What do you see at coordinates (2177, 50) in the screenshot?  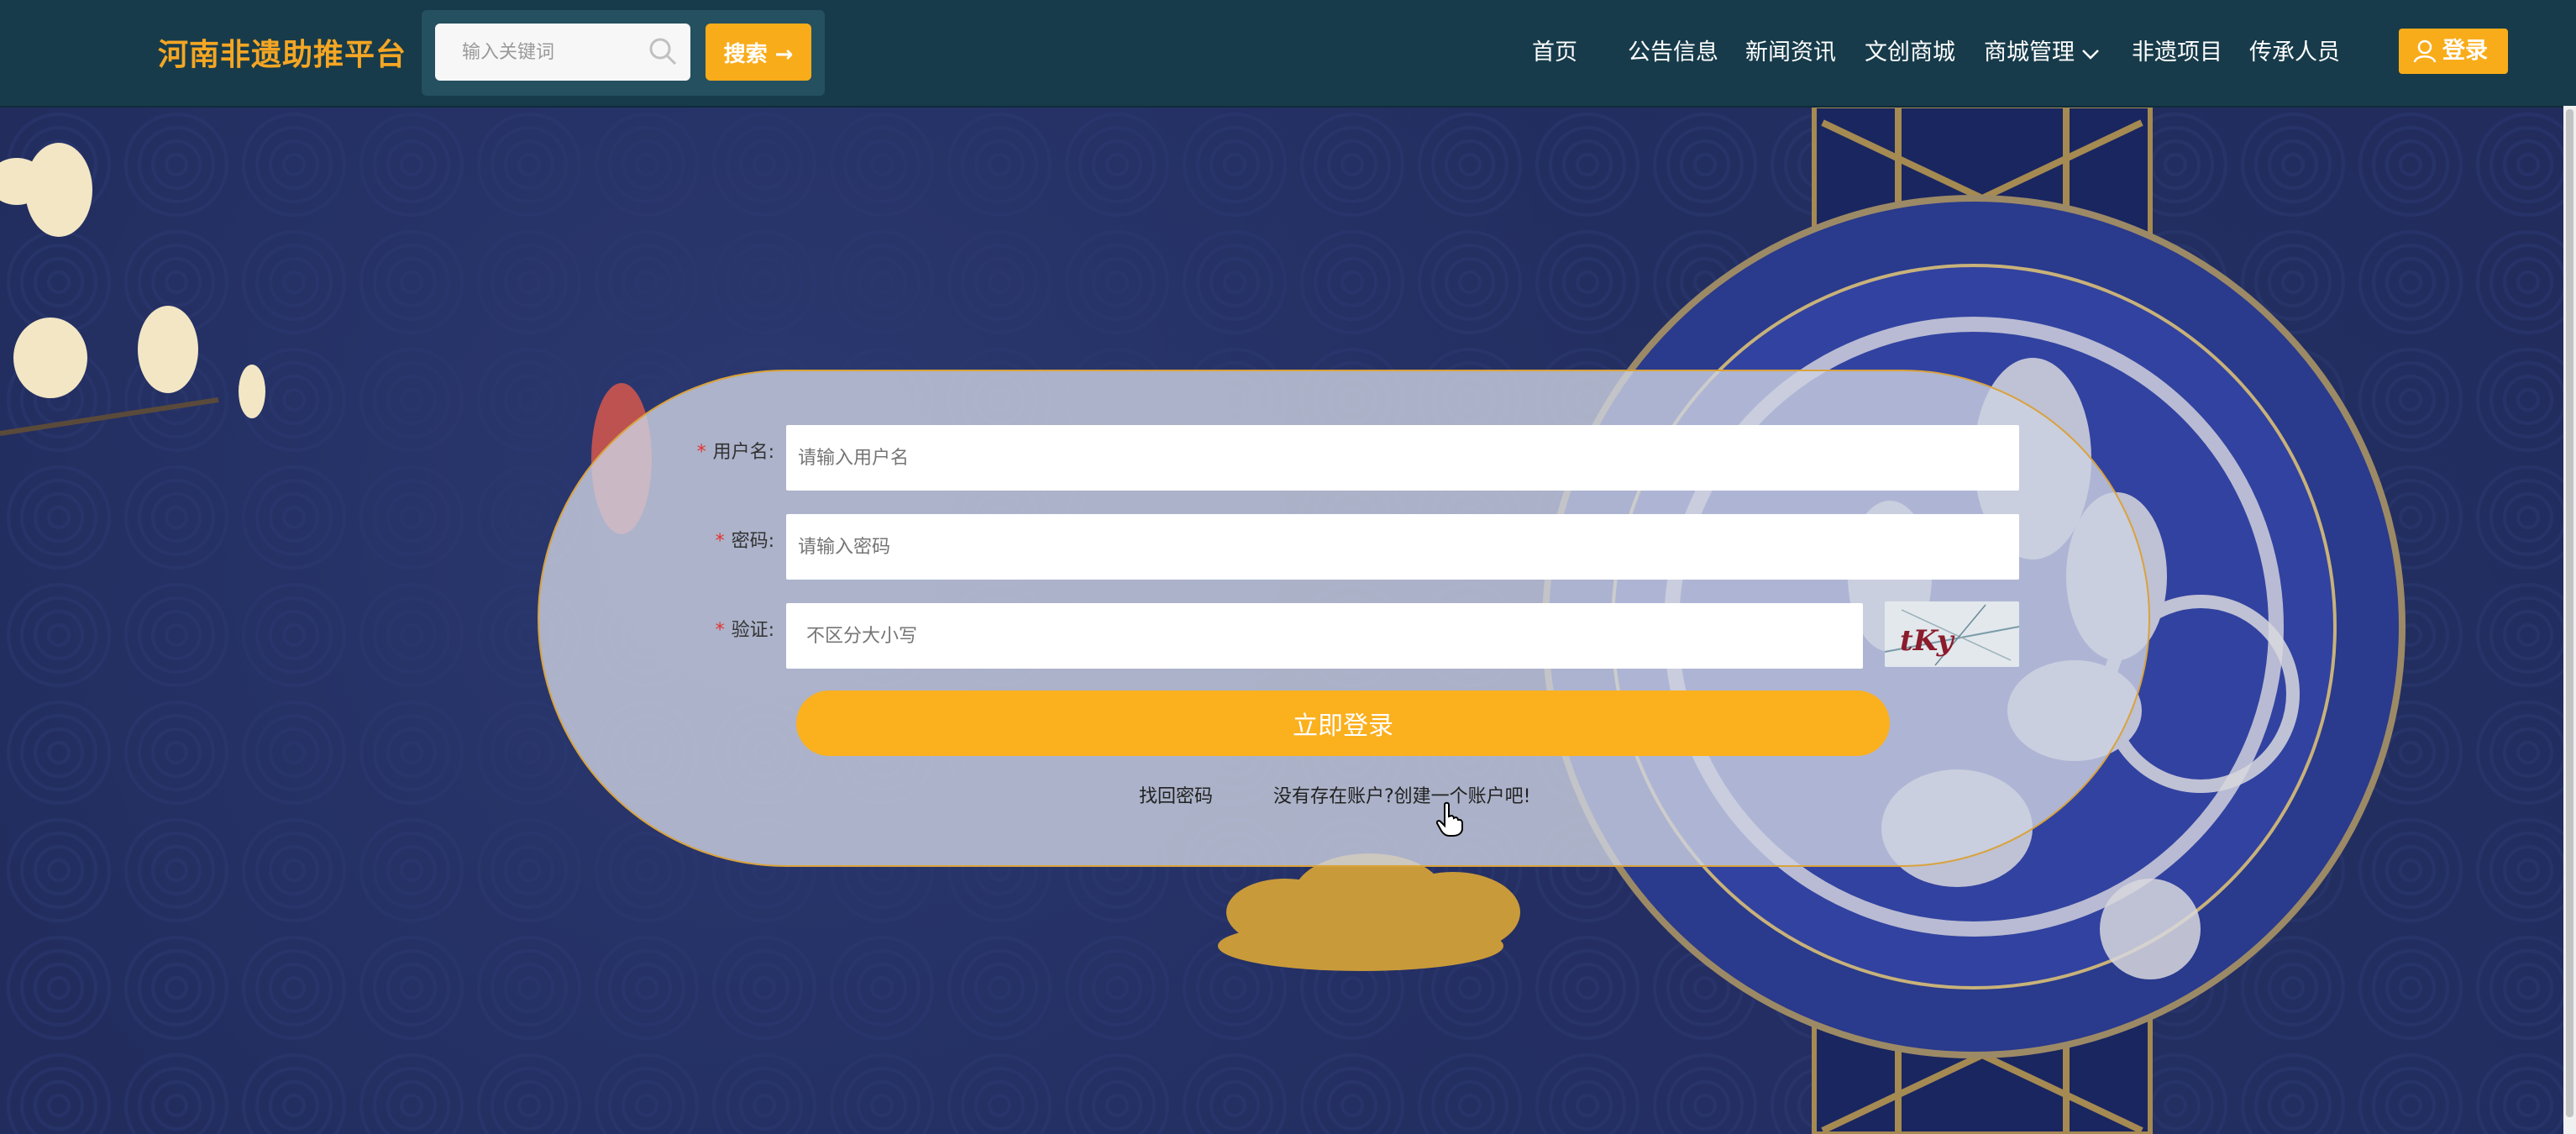 I see `nav-item-heritage-projects: 非遗项目` at bounding box center [2177, 50].